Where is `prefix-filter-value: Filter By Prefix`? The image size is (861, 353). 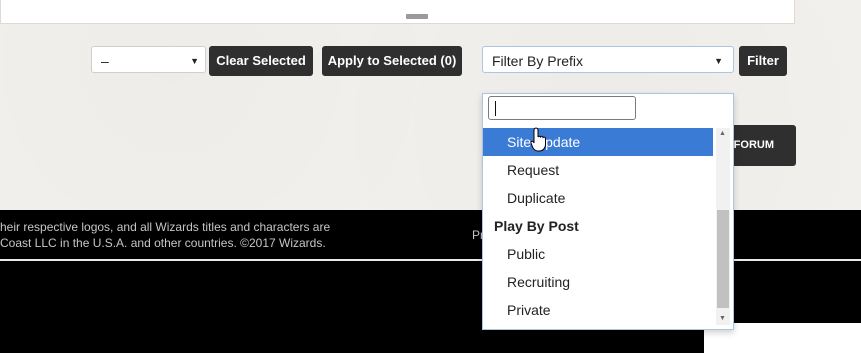
prefix-filter-value: Filter By Prefix is located at coordinates (538, 61).